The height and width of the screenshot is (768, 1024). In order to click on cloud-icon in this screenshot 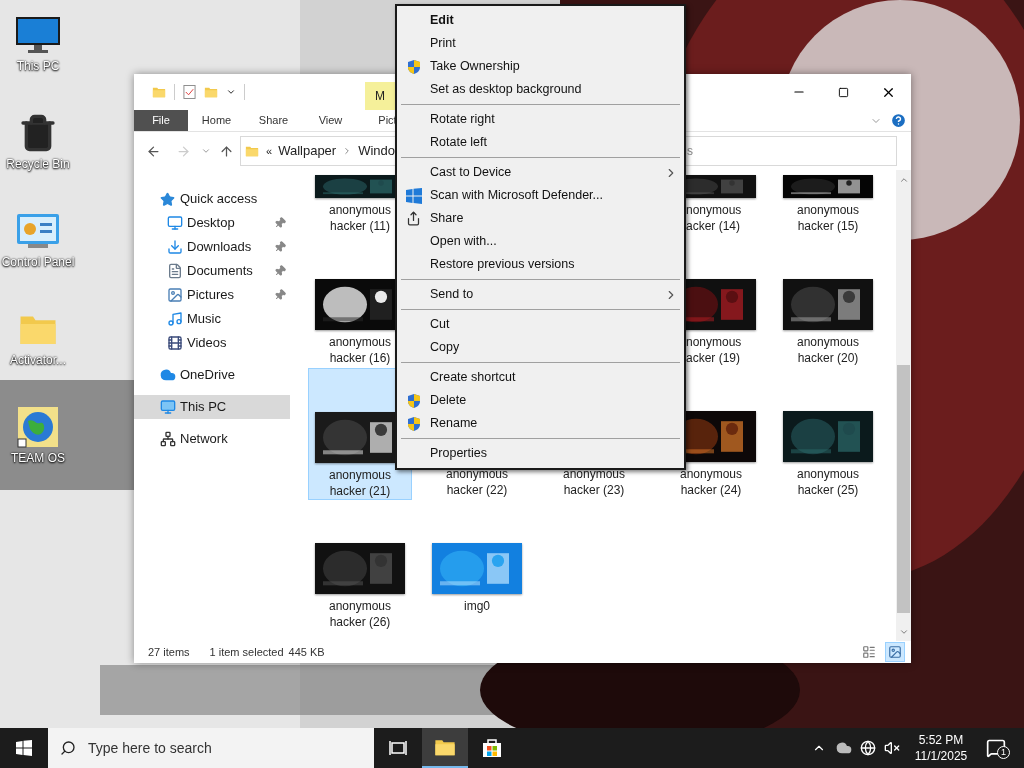, I will do `click(844, 748)`.